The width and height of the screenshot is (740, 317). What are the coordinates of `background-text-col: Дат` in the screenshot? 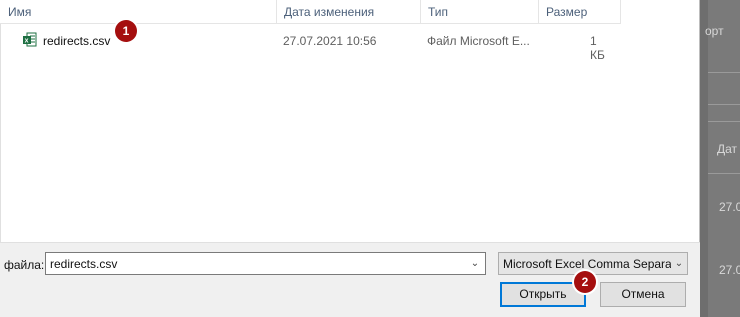 It's located at (727, 149).